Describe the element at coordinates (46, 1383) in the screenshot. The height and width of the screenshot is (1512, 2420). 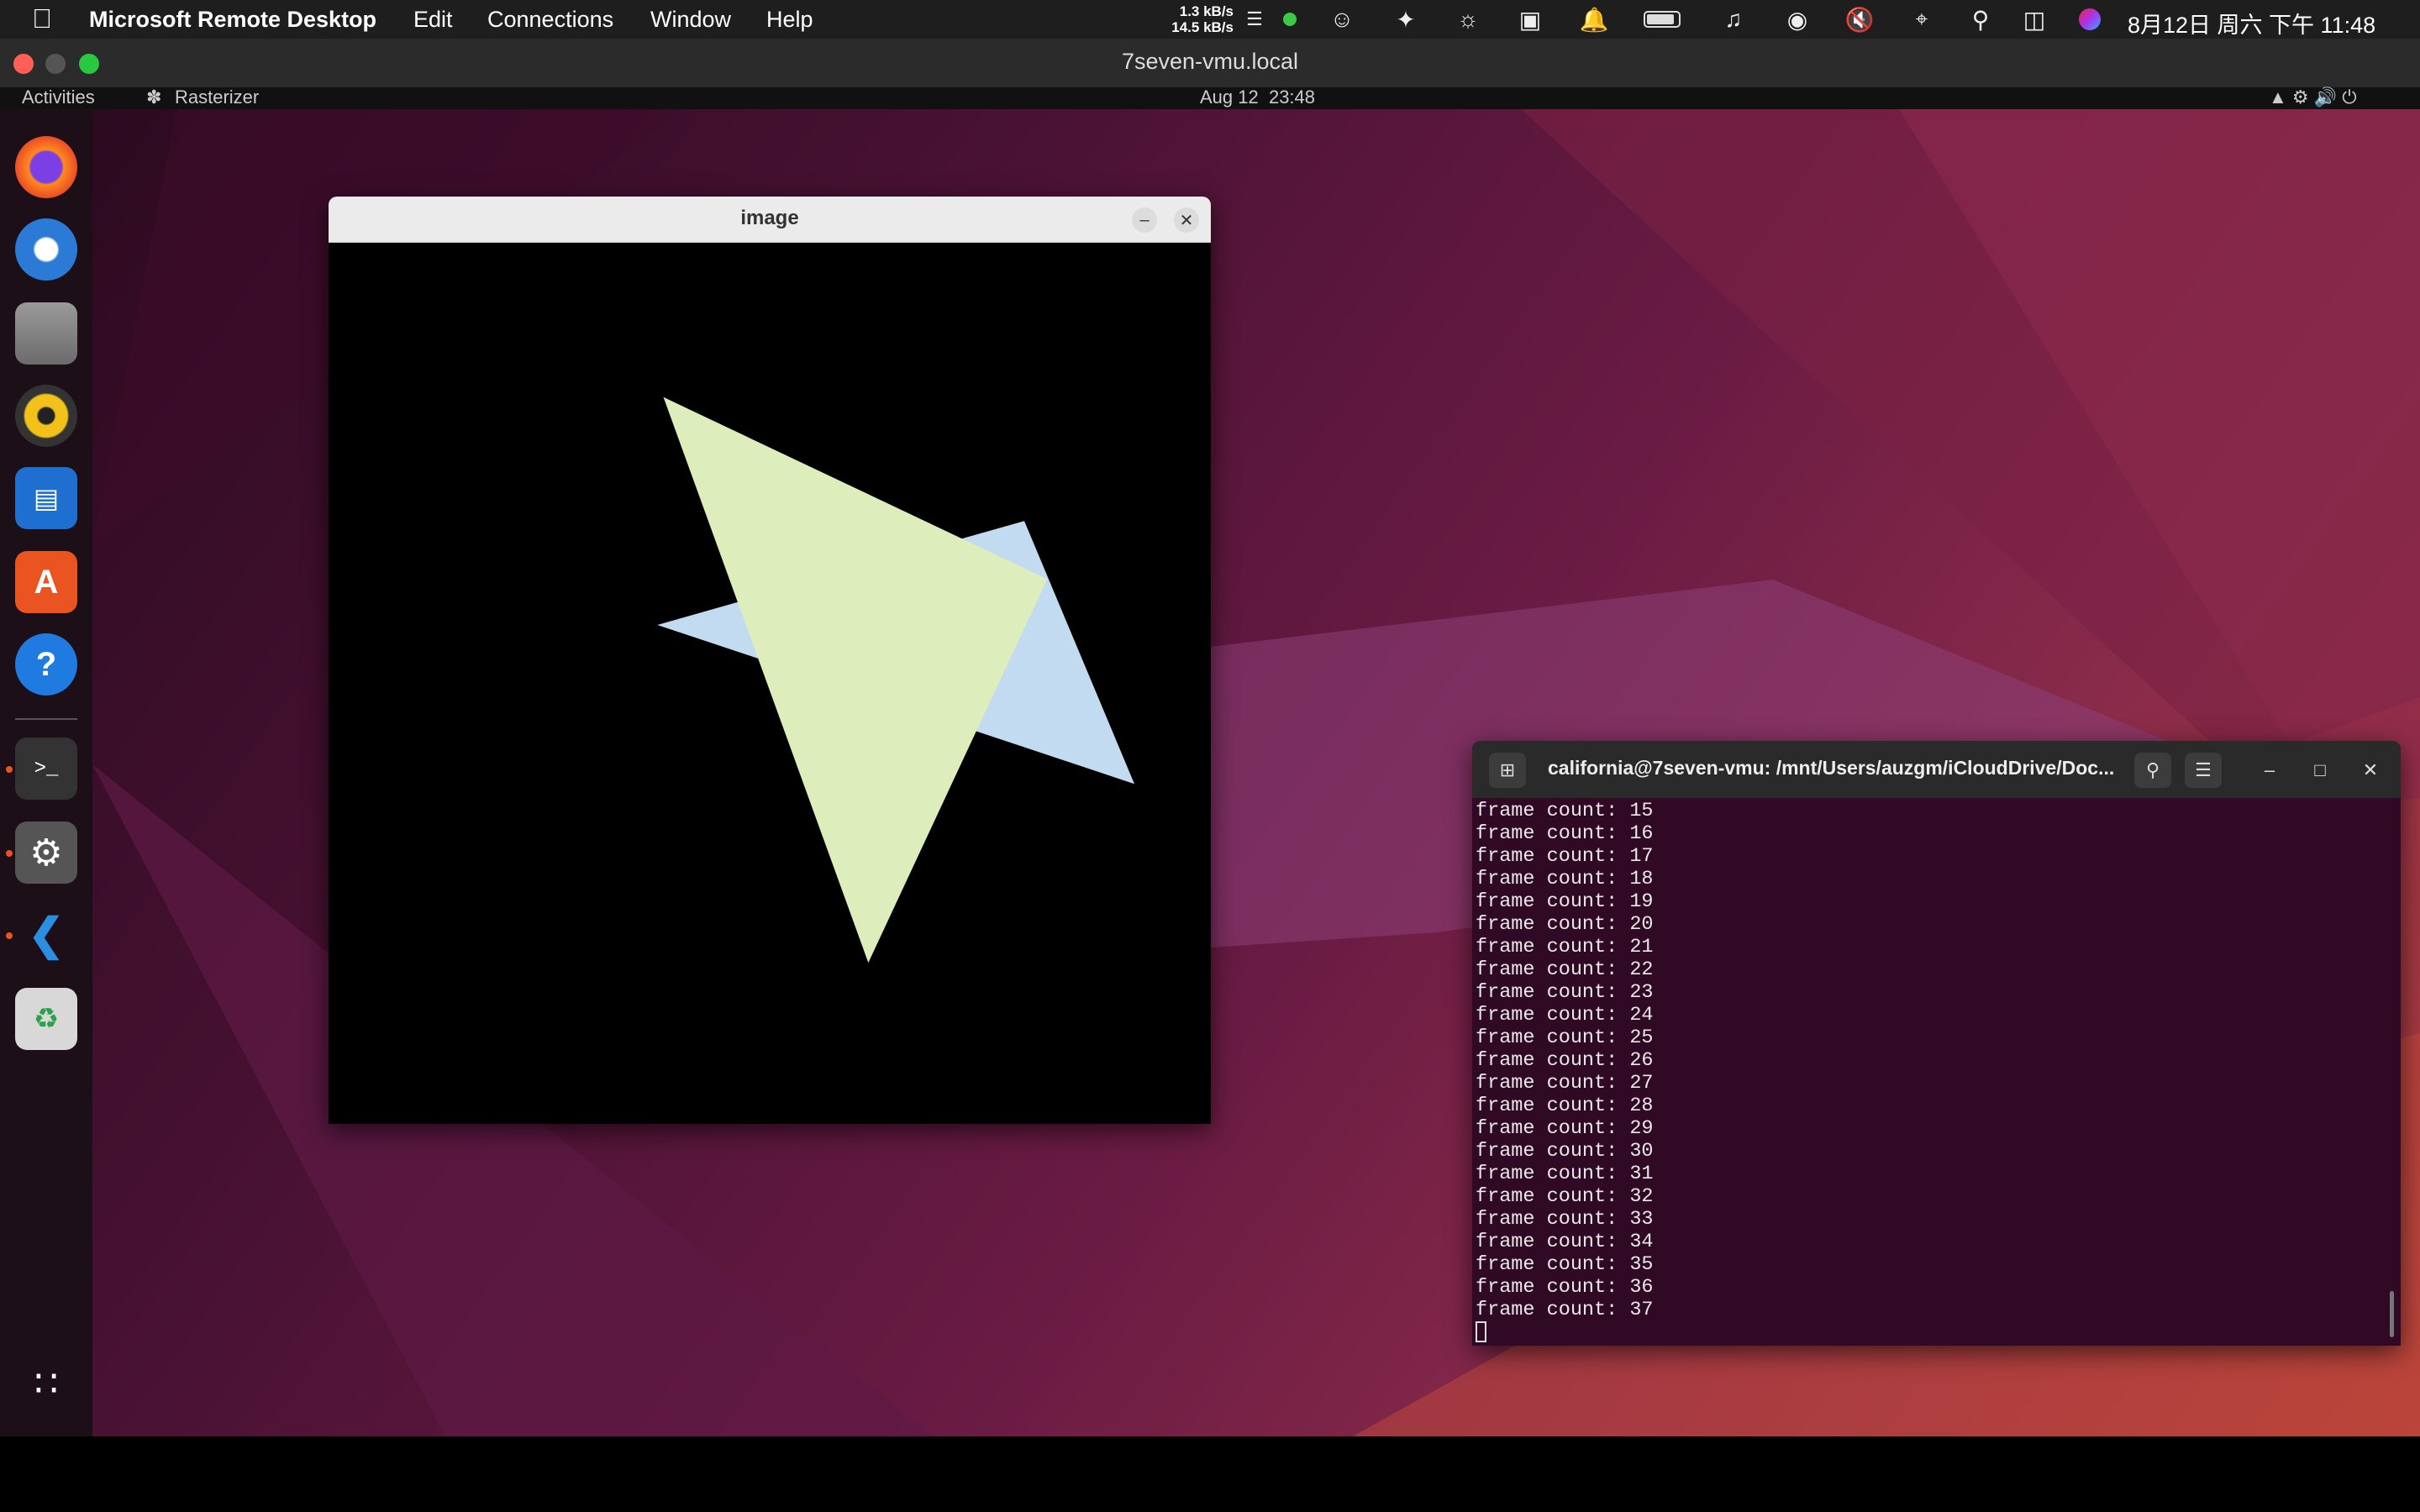
I see `show-apps-icon: ∷` at that location.